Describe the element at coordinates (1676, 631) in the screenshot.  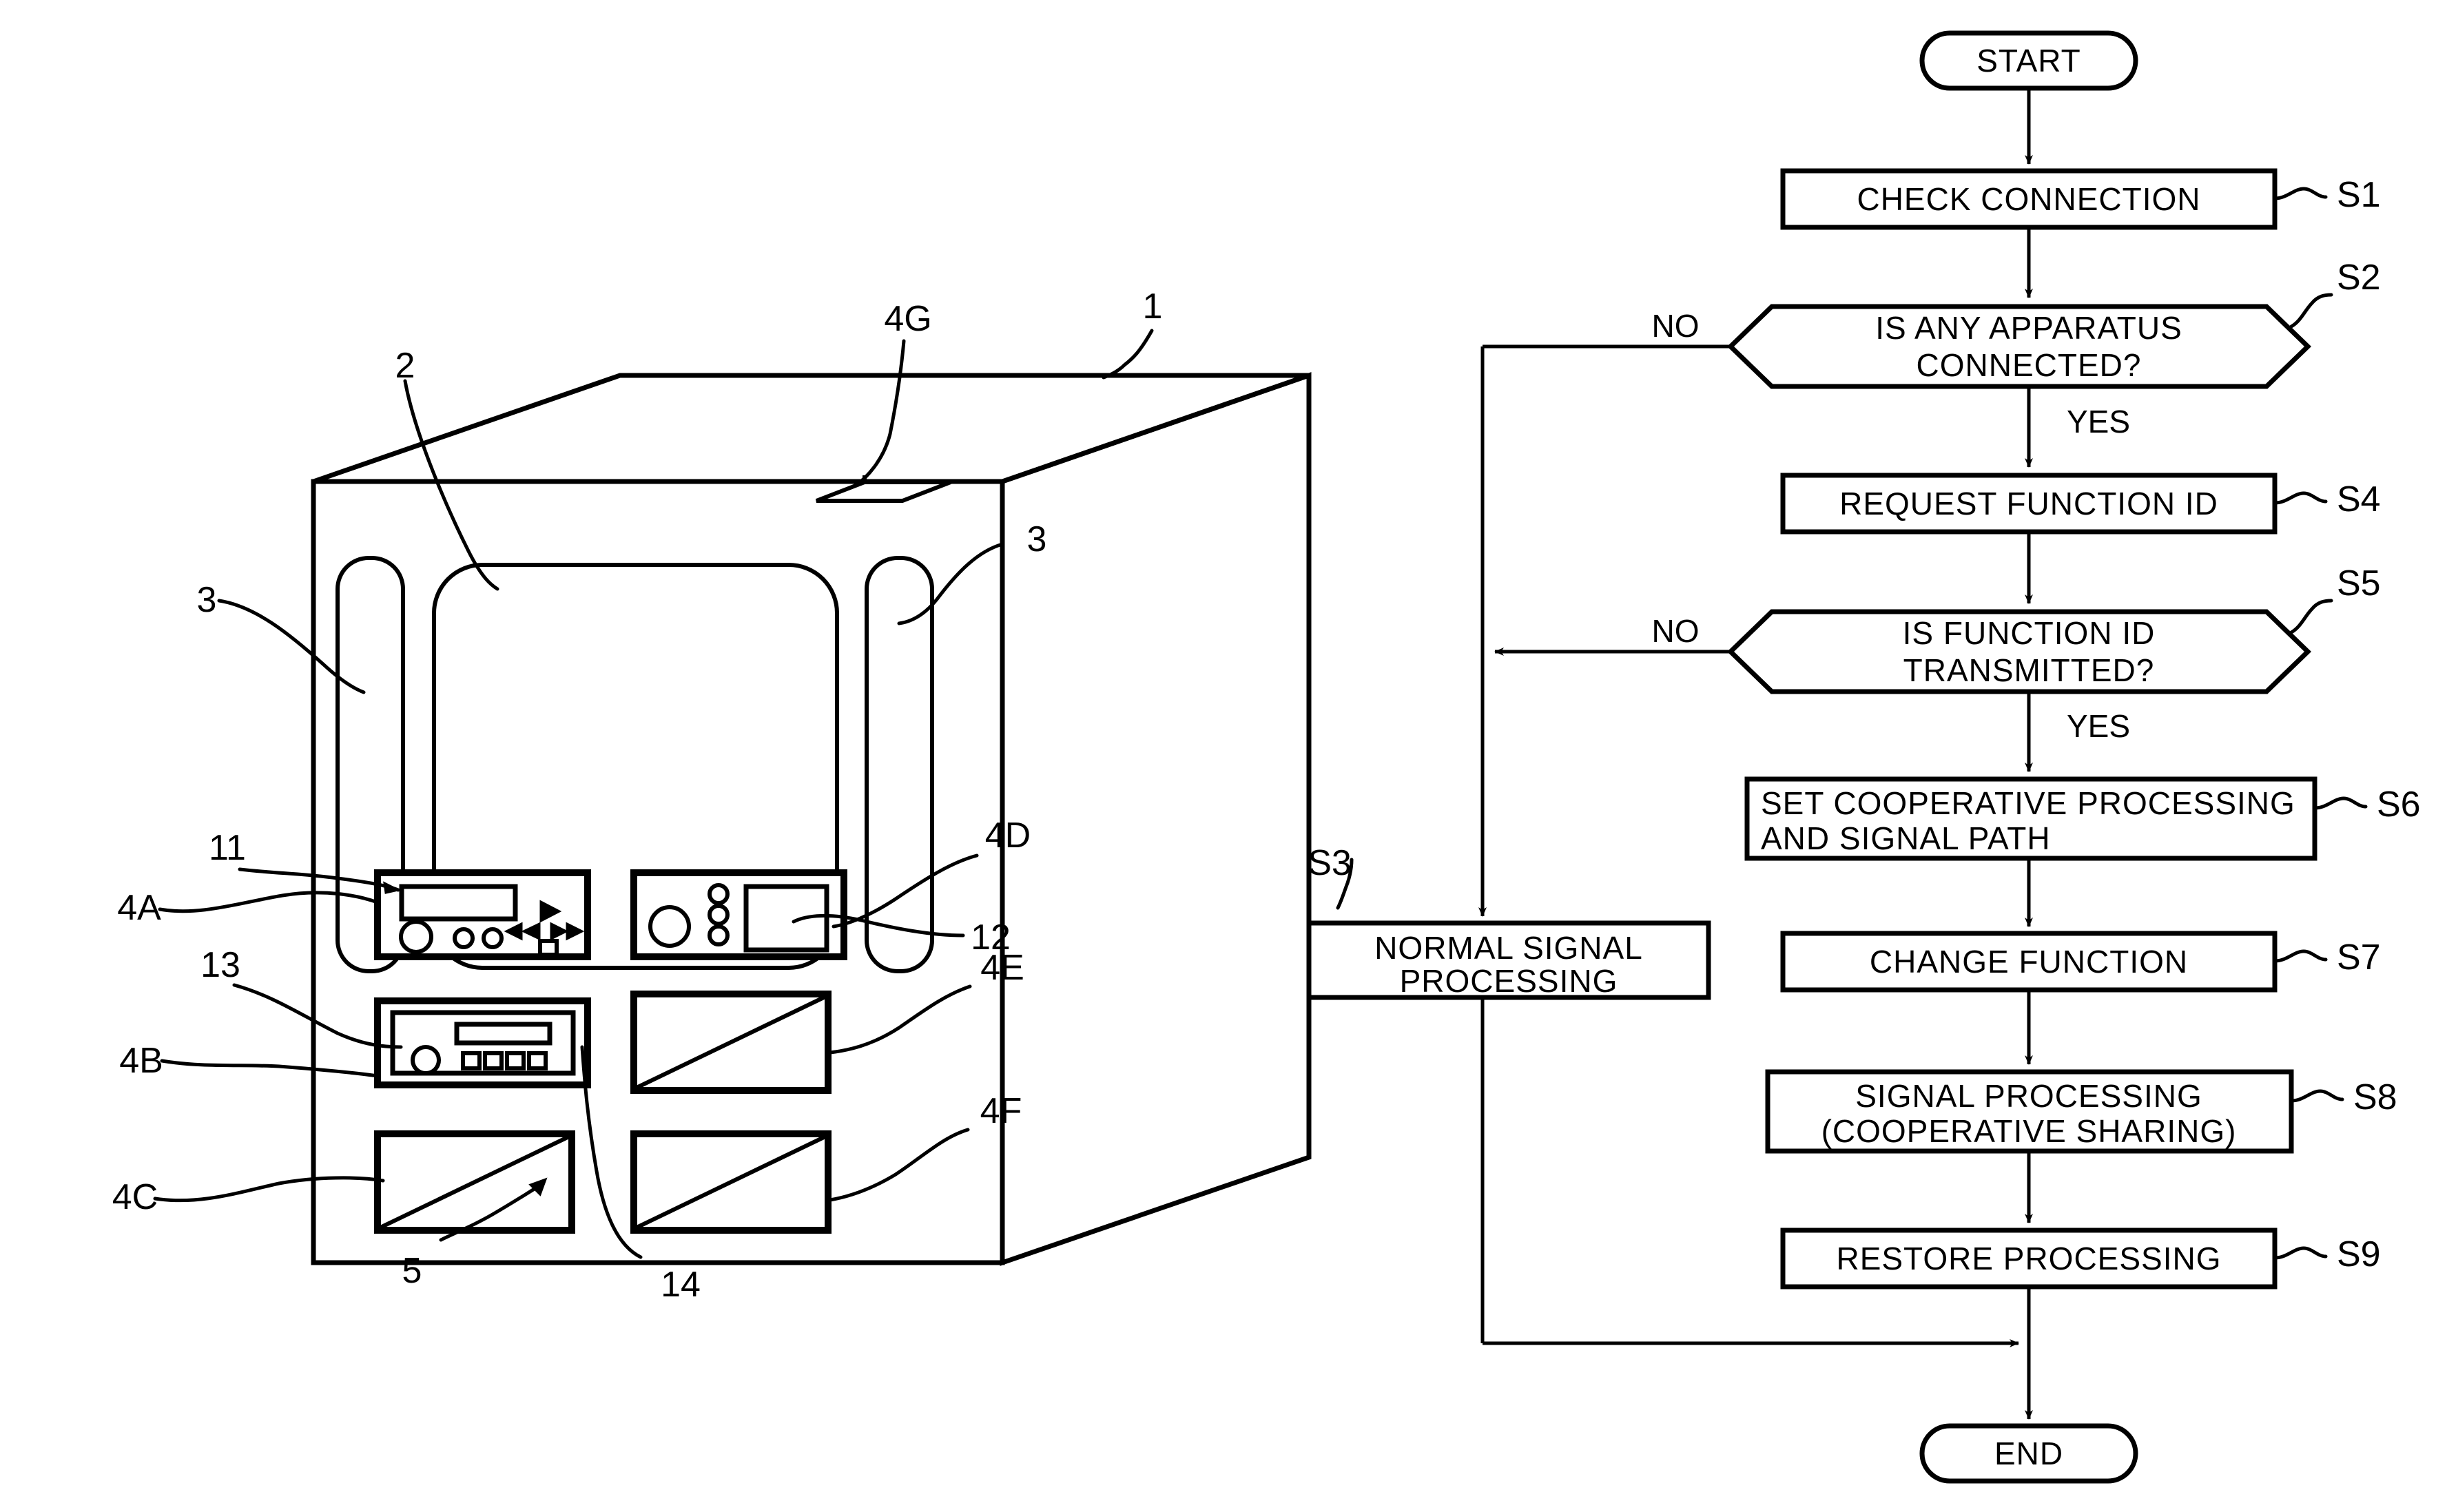
I see `branch-label-s5-no: NO` at that location.